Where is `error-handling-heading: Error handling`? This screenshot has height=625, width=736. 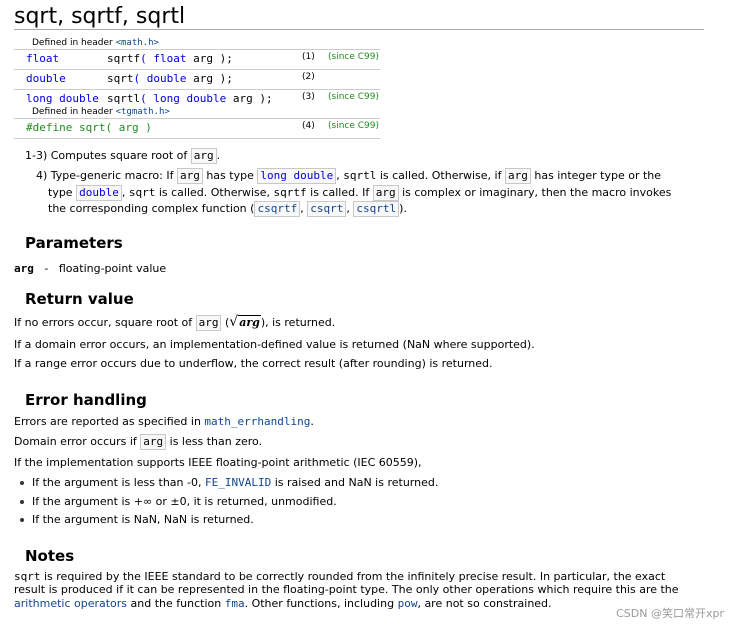
error-handling-heading: Error handling is located at coordinates (86, 400).